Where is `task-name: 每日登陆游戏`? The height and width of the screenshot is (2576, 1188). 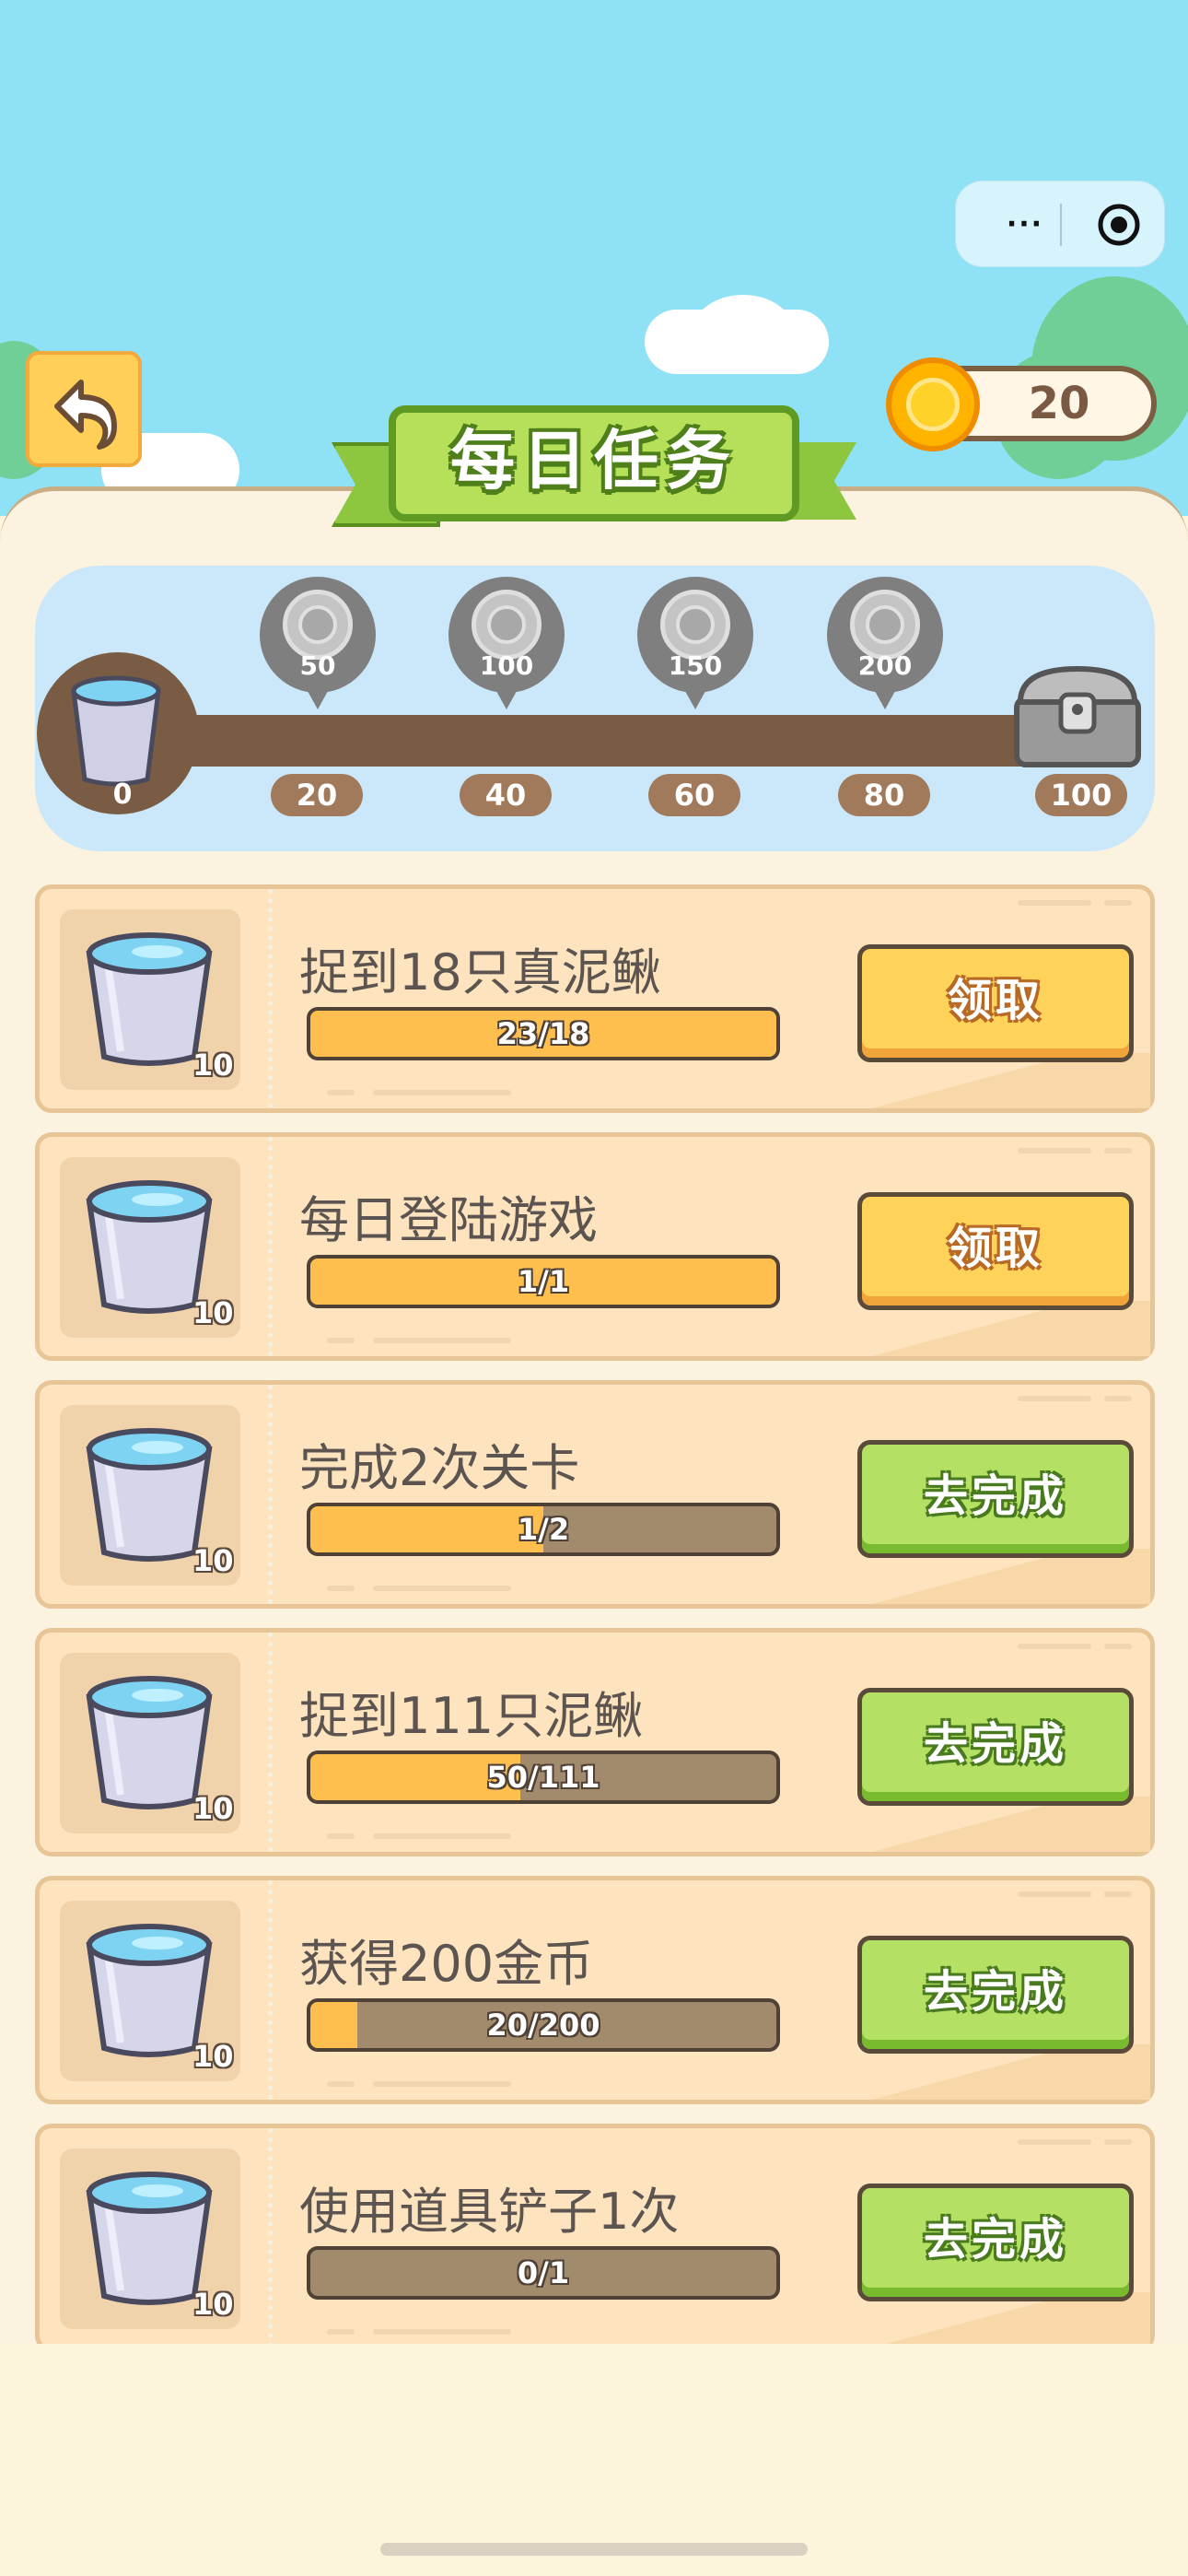
task-name: 每日登陆游戏 is located at coordinates (448, 1220).